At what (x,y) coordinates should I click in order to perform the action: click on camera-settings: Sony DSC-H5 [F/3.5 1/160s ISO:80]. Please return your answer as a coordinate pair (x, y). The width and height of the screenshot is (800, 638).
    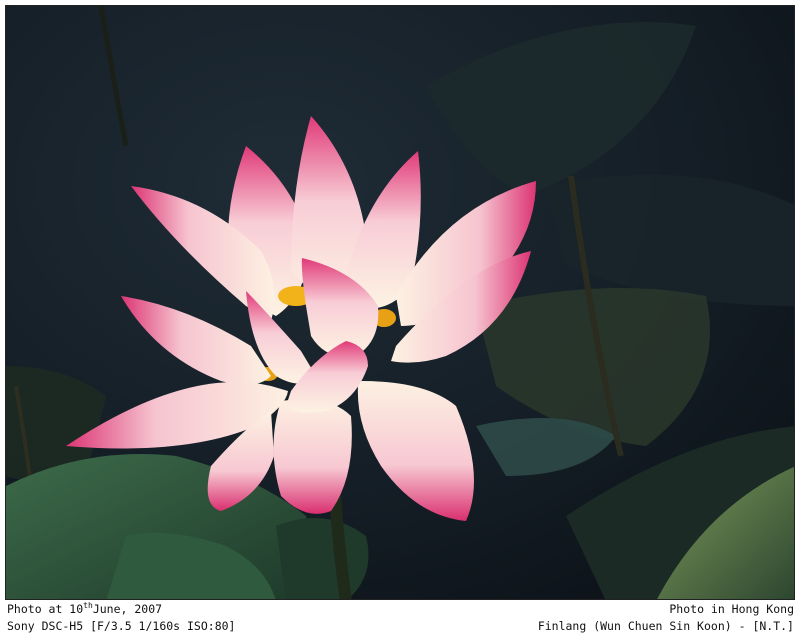
    Looking at the image, I should click on (121, 626).